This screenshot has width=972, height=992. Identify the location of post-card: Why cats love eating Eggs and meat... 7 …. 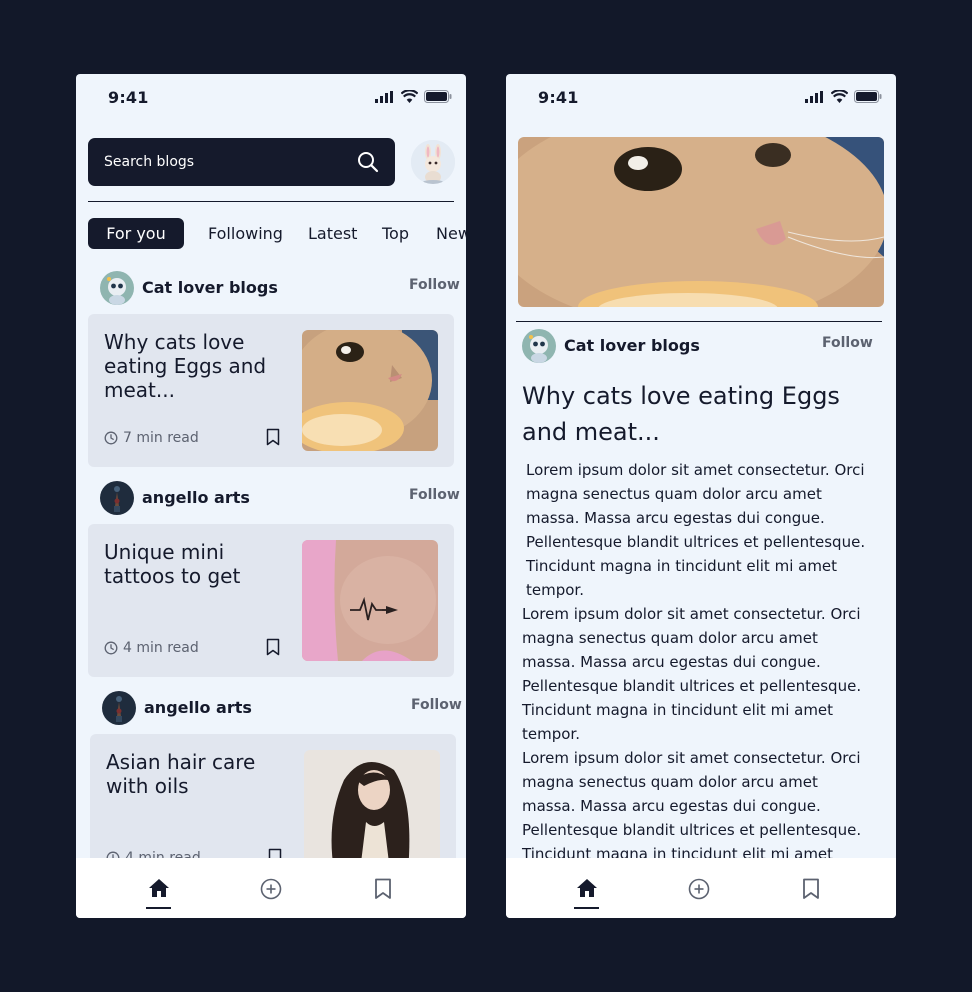
(271, 390).